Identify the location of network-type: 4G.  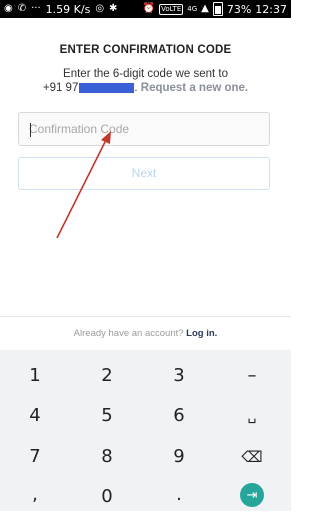
(192, 9).